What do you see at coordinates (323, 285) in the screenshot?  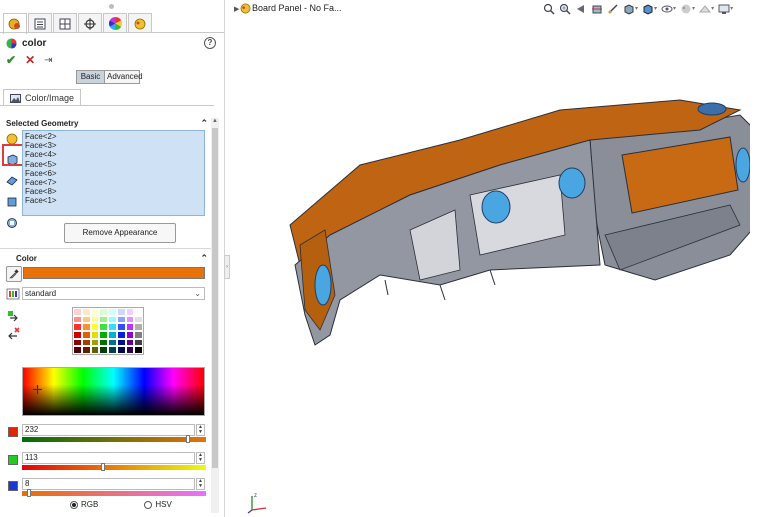 I see `vent-left` at bounding box center [323, 285].